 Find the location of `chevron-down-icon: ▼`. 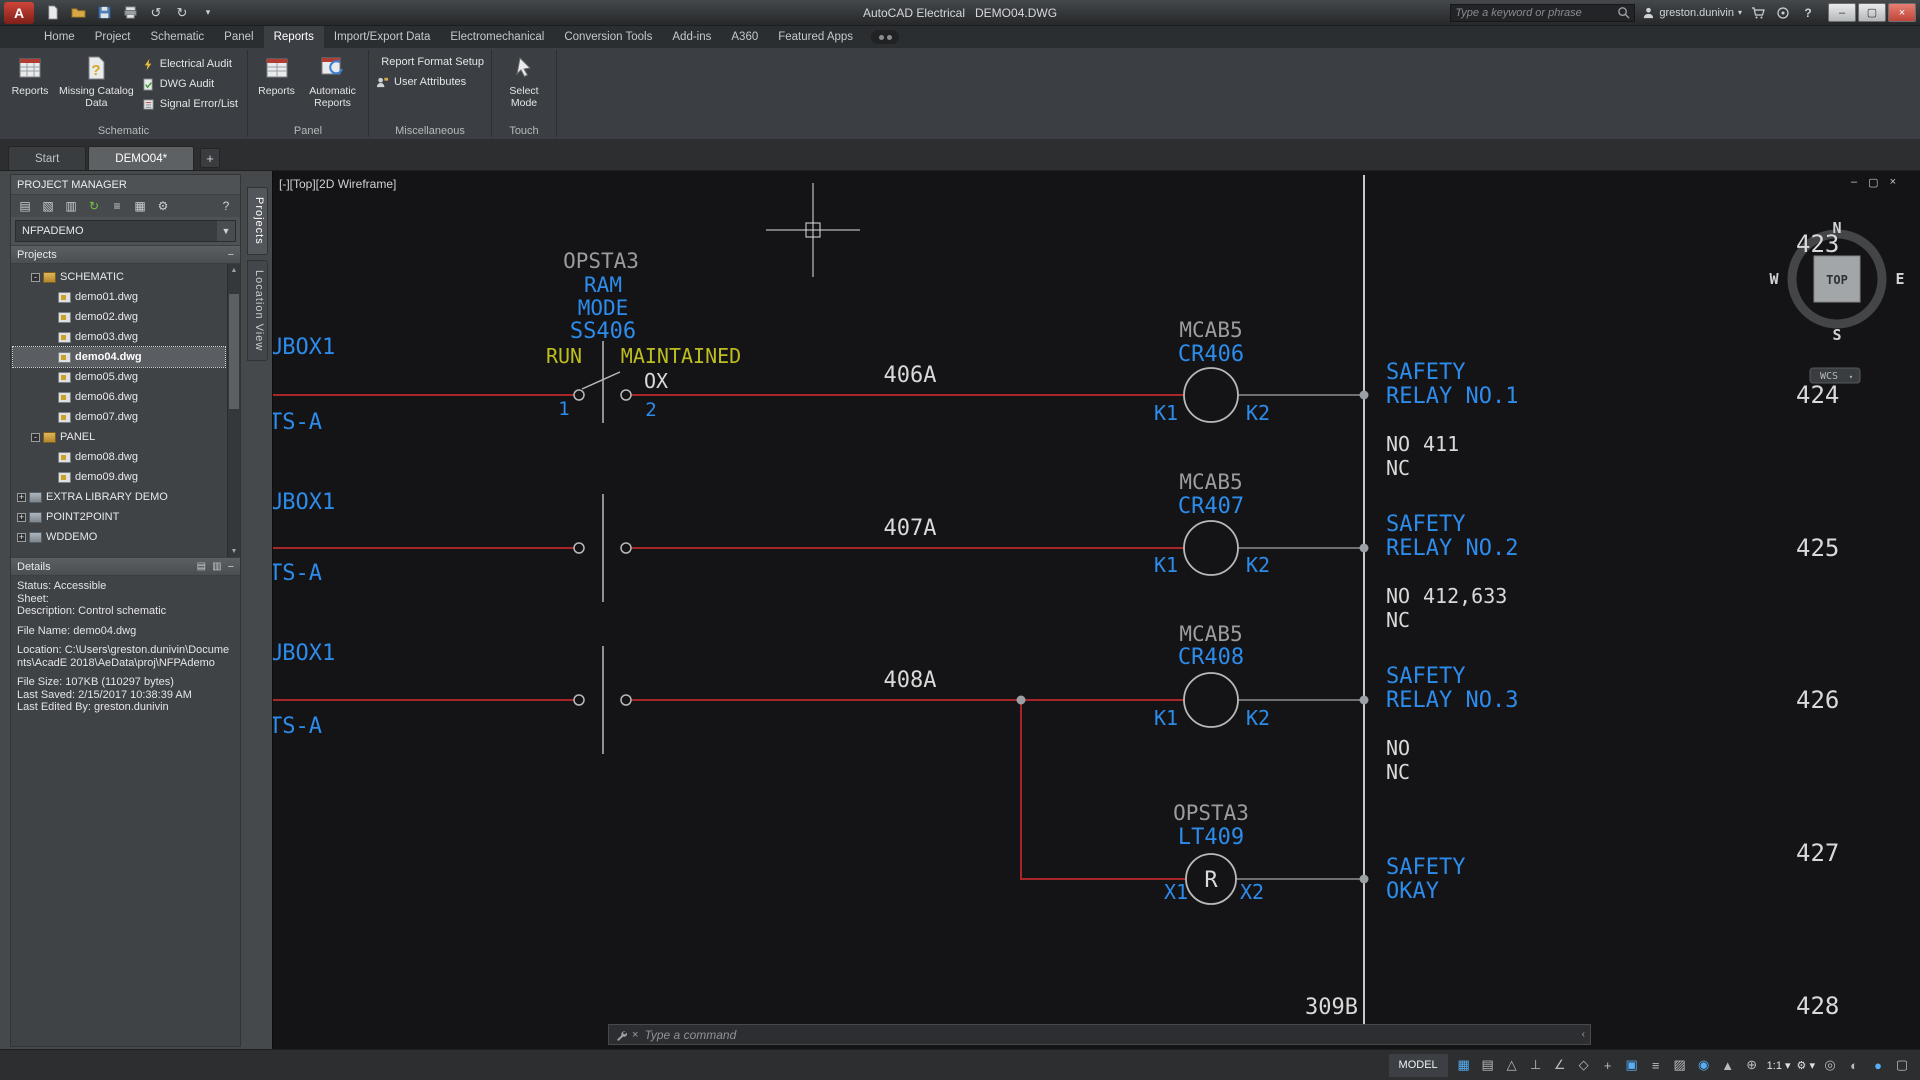

chevron-down-icon: ▼ is located at coordinates (226, 231).